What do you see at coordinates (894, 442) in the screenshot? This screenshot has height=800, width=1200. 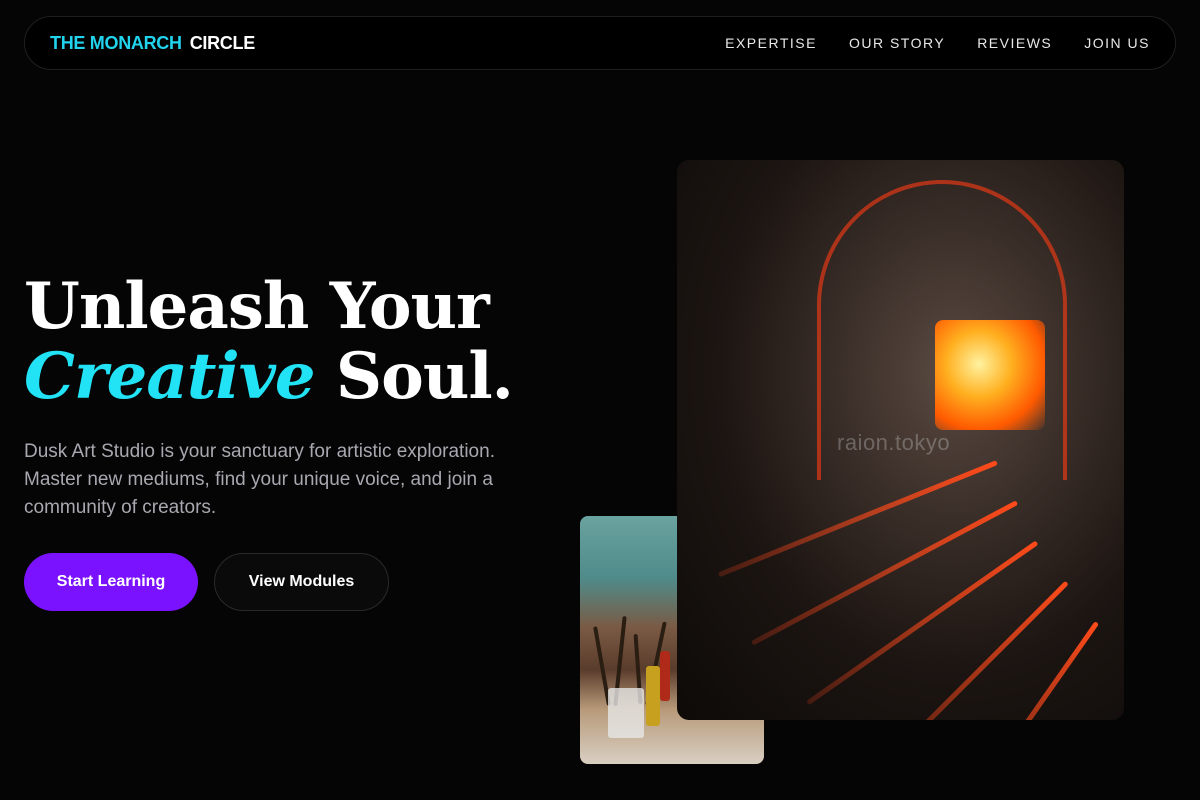 I see `image-watermark: raion.tokyo` at bounding box center [894, 442].